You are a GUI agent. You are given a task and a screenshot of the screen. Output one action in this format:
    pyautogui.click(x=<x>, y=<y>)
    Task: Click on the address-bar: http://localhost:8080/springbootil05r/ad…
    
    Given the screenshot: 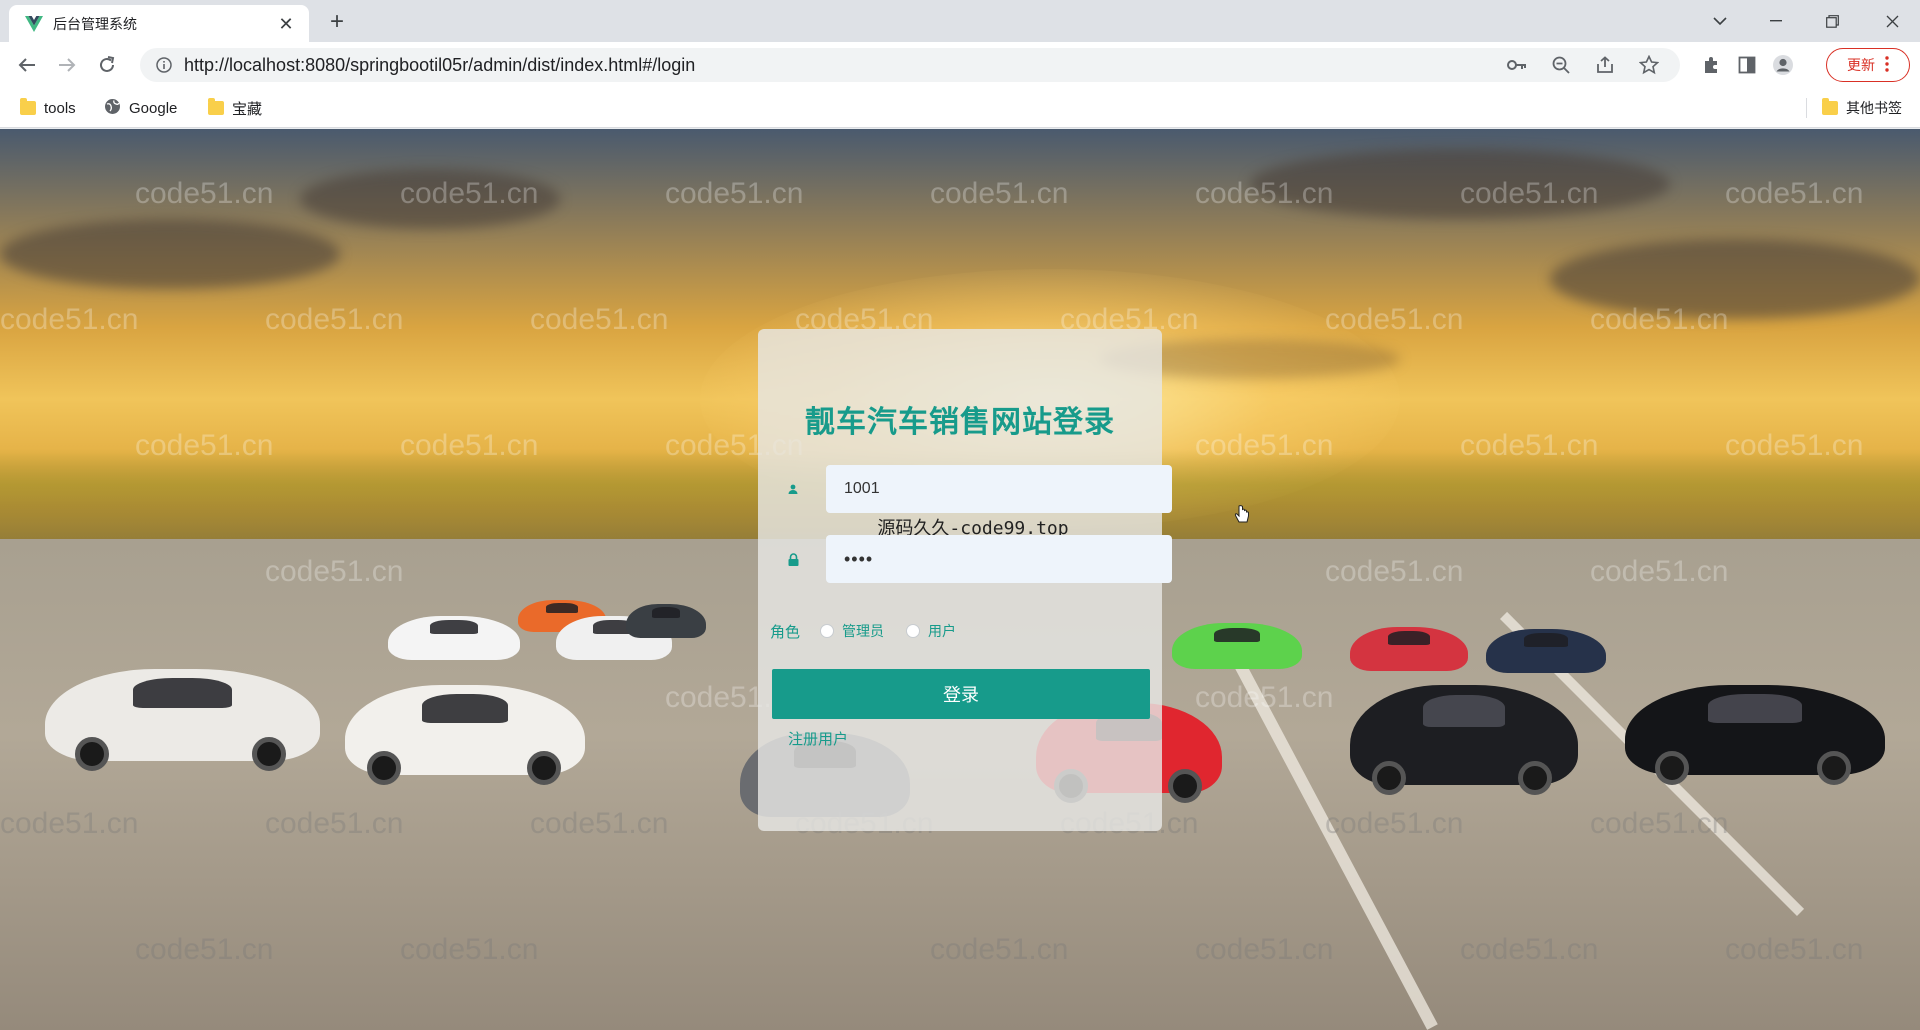 What is the action you would take?
    pyautogui.click(x=910, y=65)
    